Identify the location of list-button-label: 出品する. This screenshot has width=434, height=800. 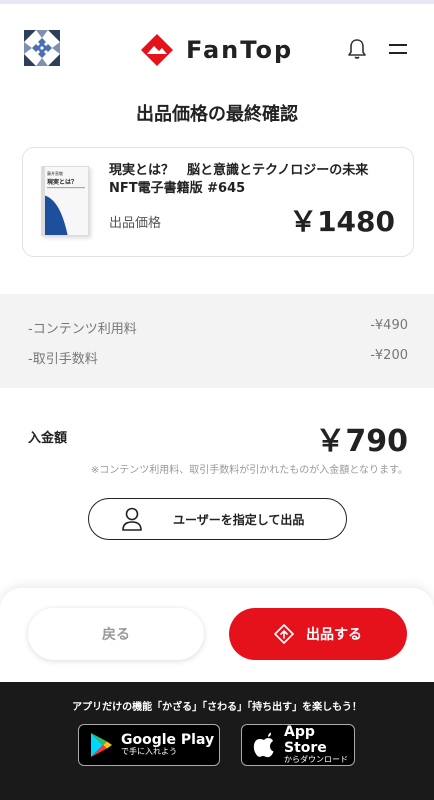
(334, 635).